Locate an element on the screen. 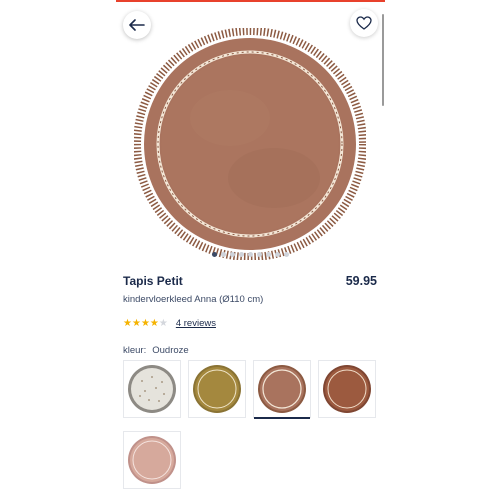 Image resolution: width=500 pixels, height=500 pixels. star-rating: ★ ★ ★ ★ ★ is located at coordinates (145, 323).